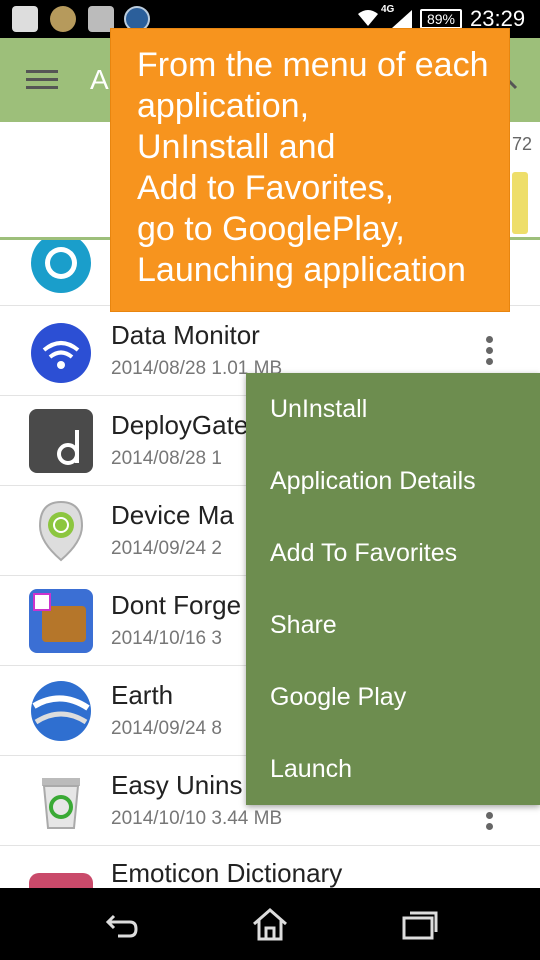  Describe the element at coordinates (521, 144) in the screenshot. I see `app-count: 72` at that location.